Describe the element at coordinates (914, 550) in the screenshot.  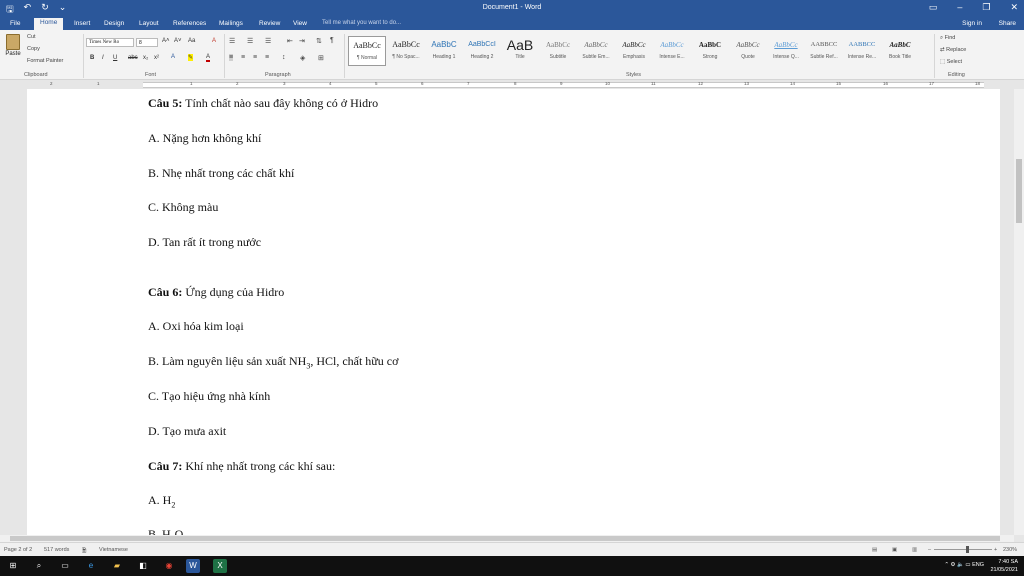
I see `web-layout-icon: ▥` at that location.